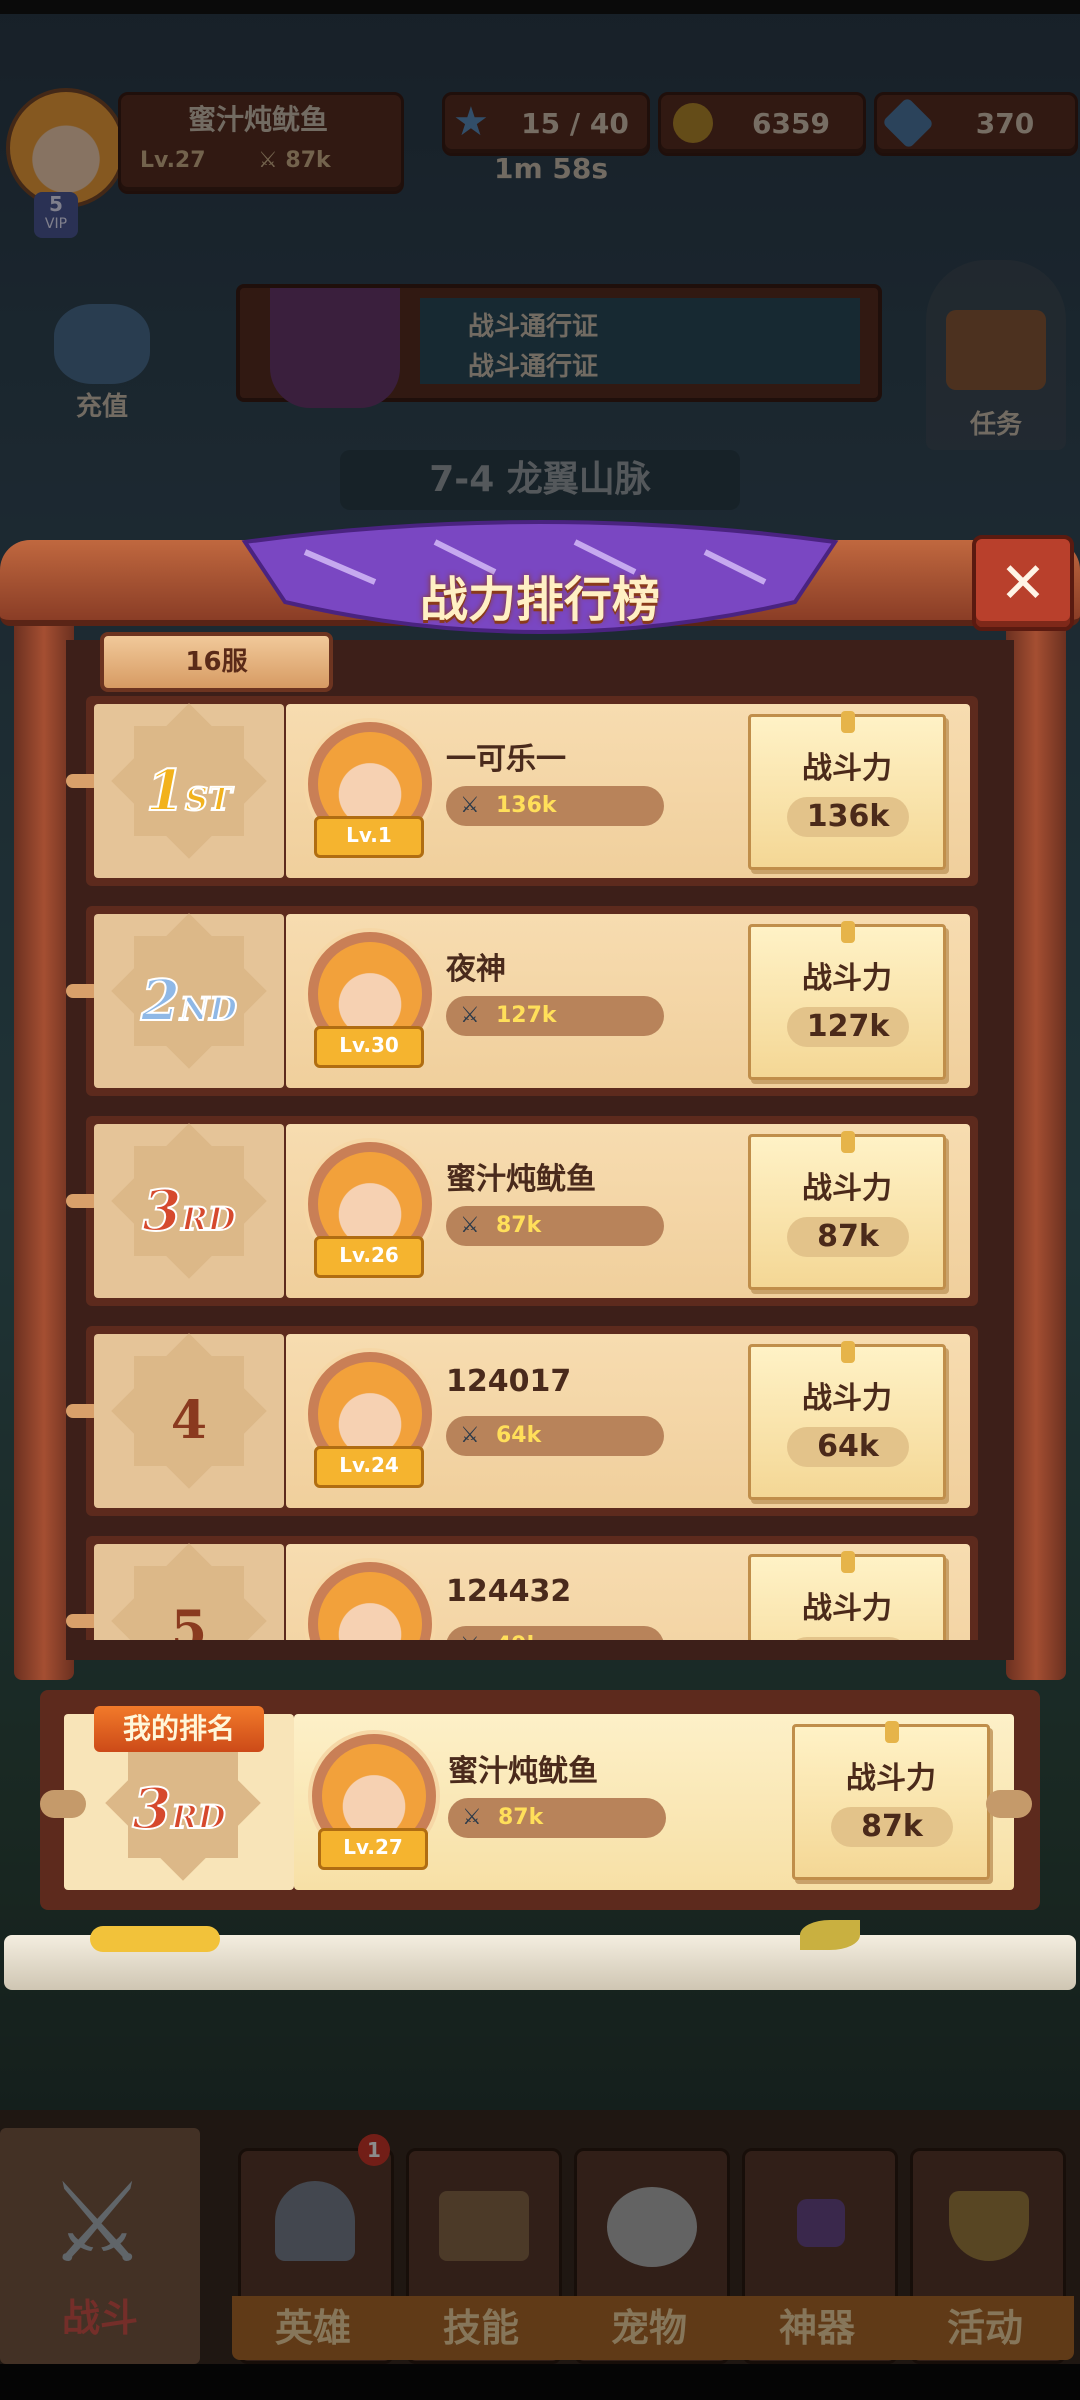 The width and height of the screenshot is (1080, 2400). I want to click on leaderboard-row: 2ND Lv.30 夜神 ⚔ 127k 战斗力 127k, so click(522, 1001).